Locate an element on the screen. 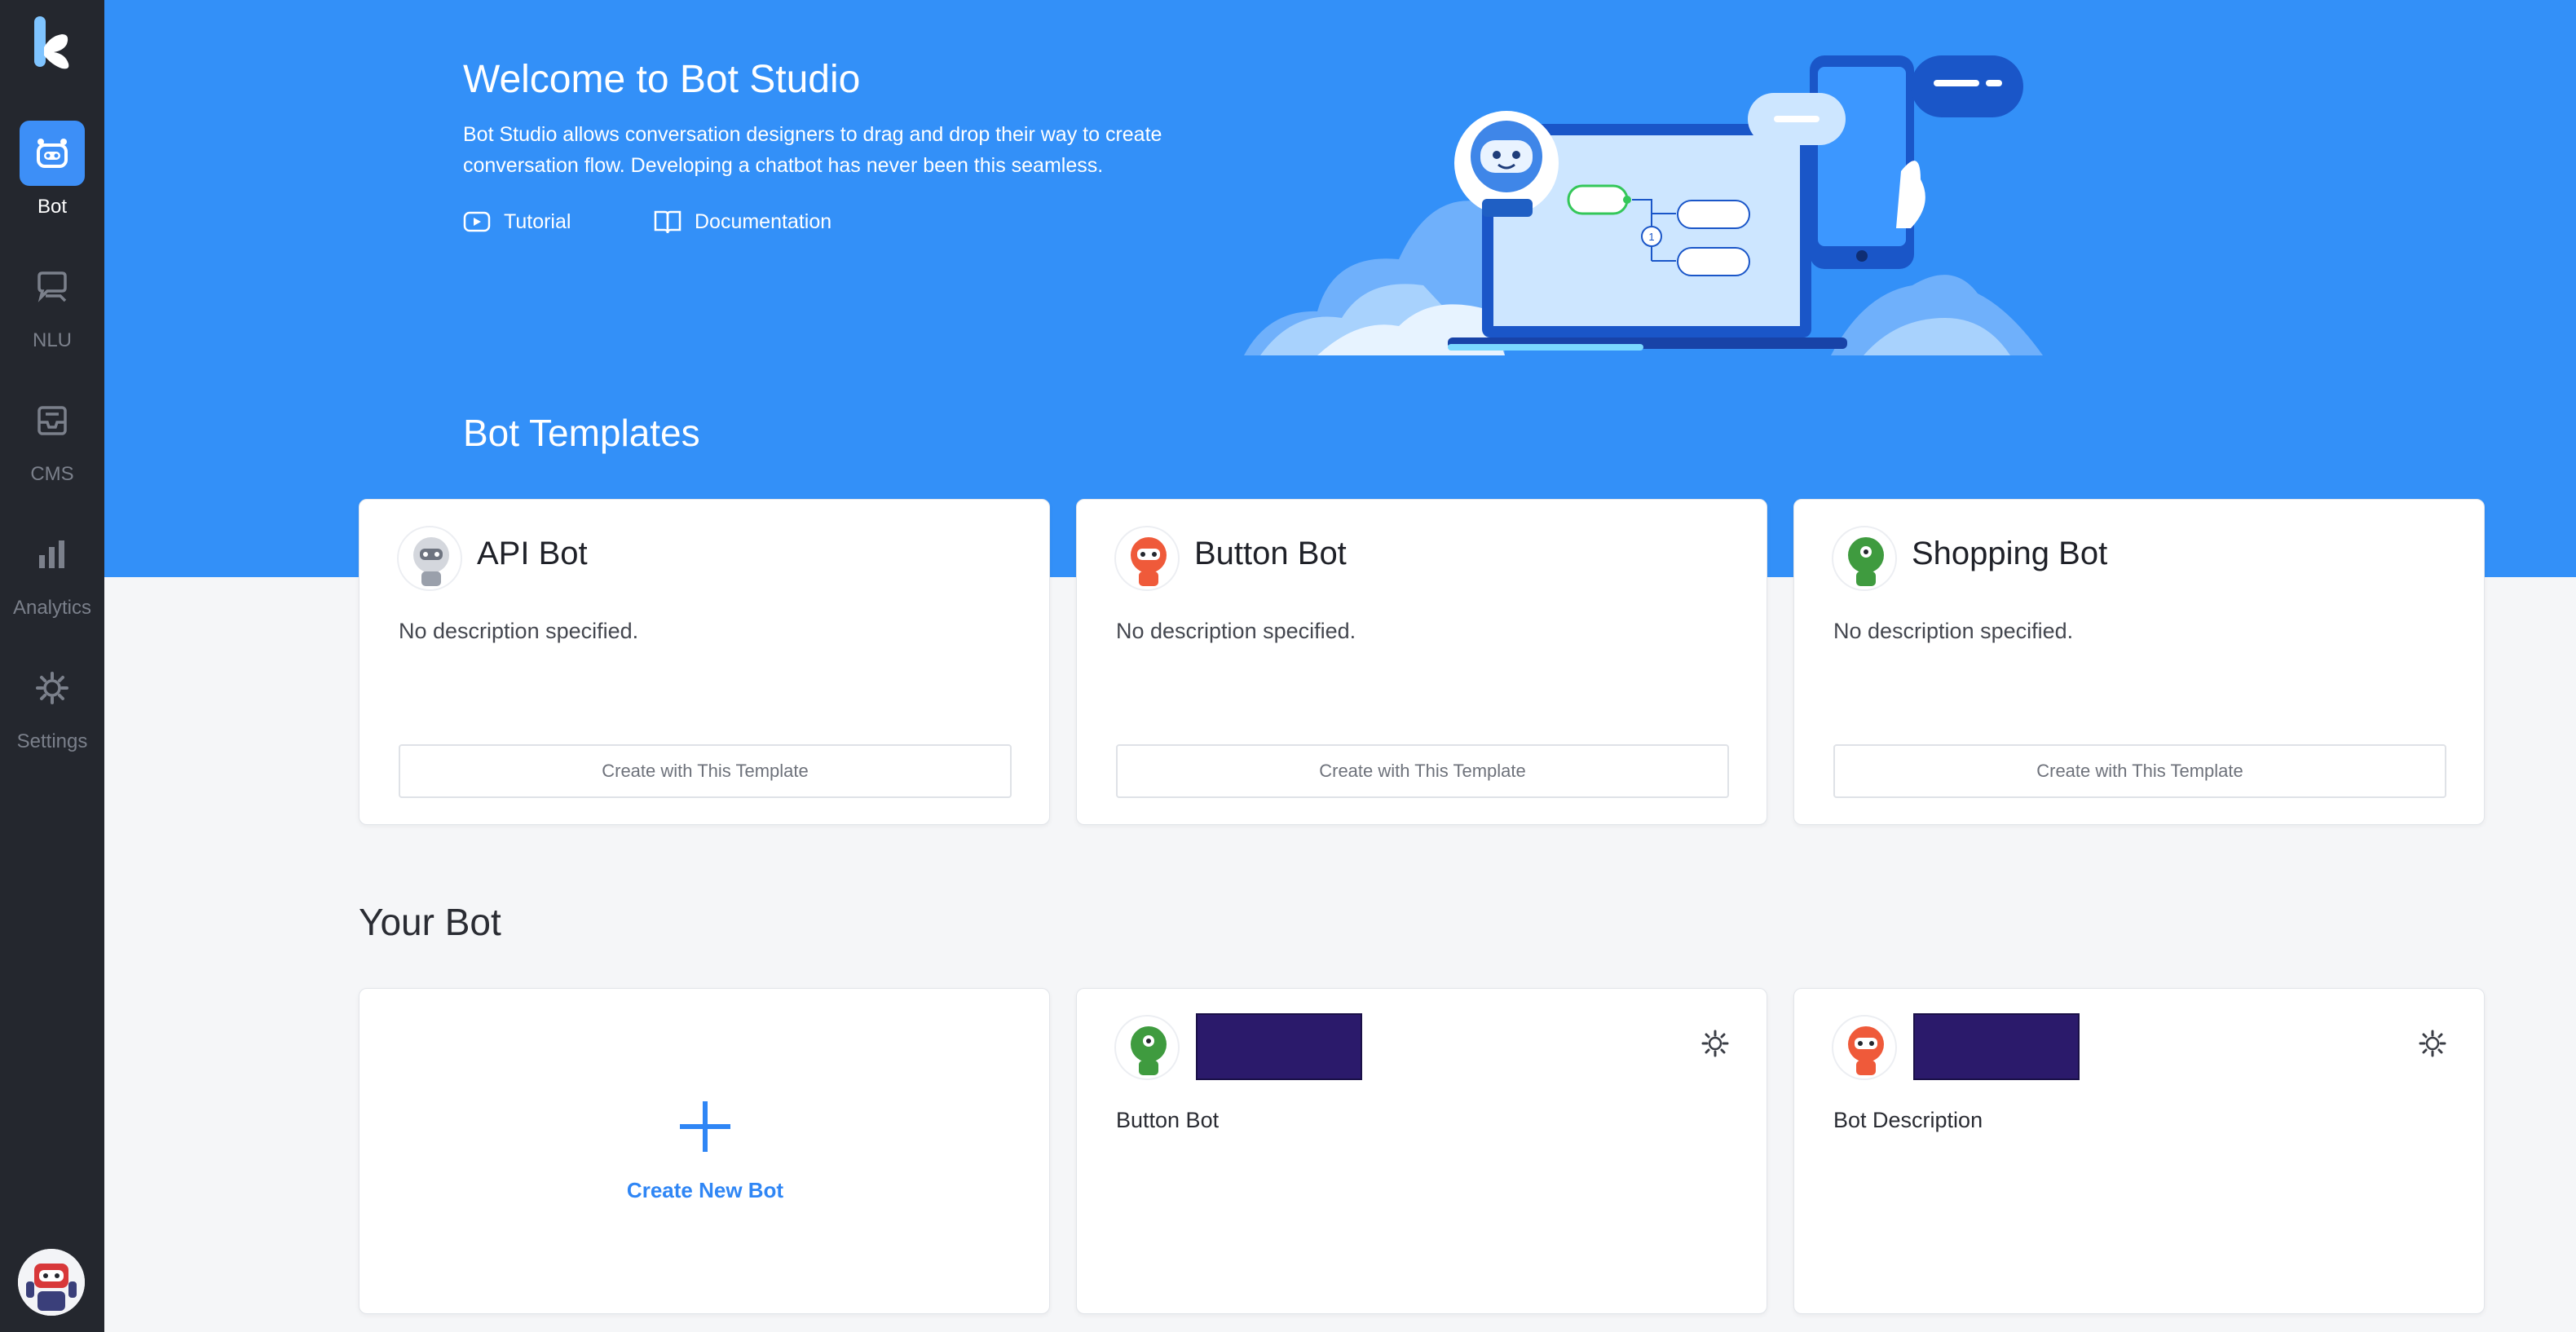  tutorial-link: Tutorial is located at coordinates (517, 222).